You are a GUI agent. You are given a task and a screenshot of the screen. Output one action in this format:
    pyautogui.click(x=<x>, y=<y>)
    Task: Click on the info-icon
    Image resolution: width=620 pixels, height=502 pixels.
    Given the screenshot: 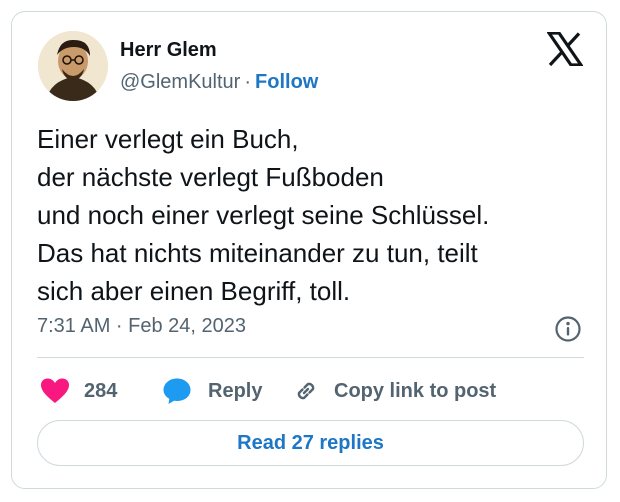 What is the action you would take?
    pyautogui.click(x=568, y=329)
    